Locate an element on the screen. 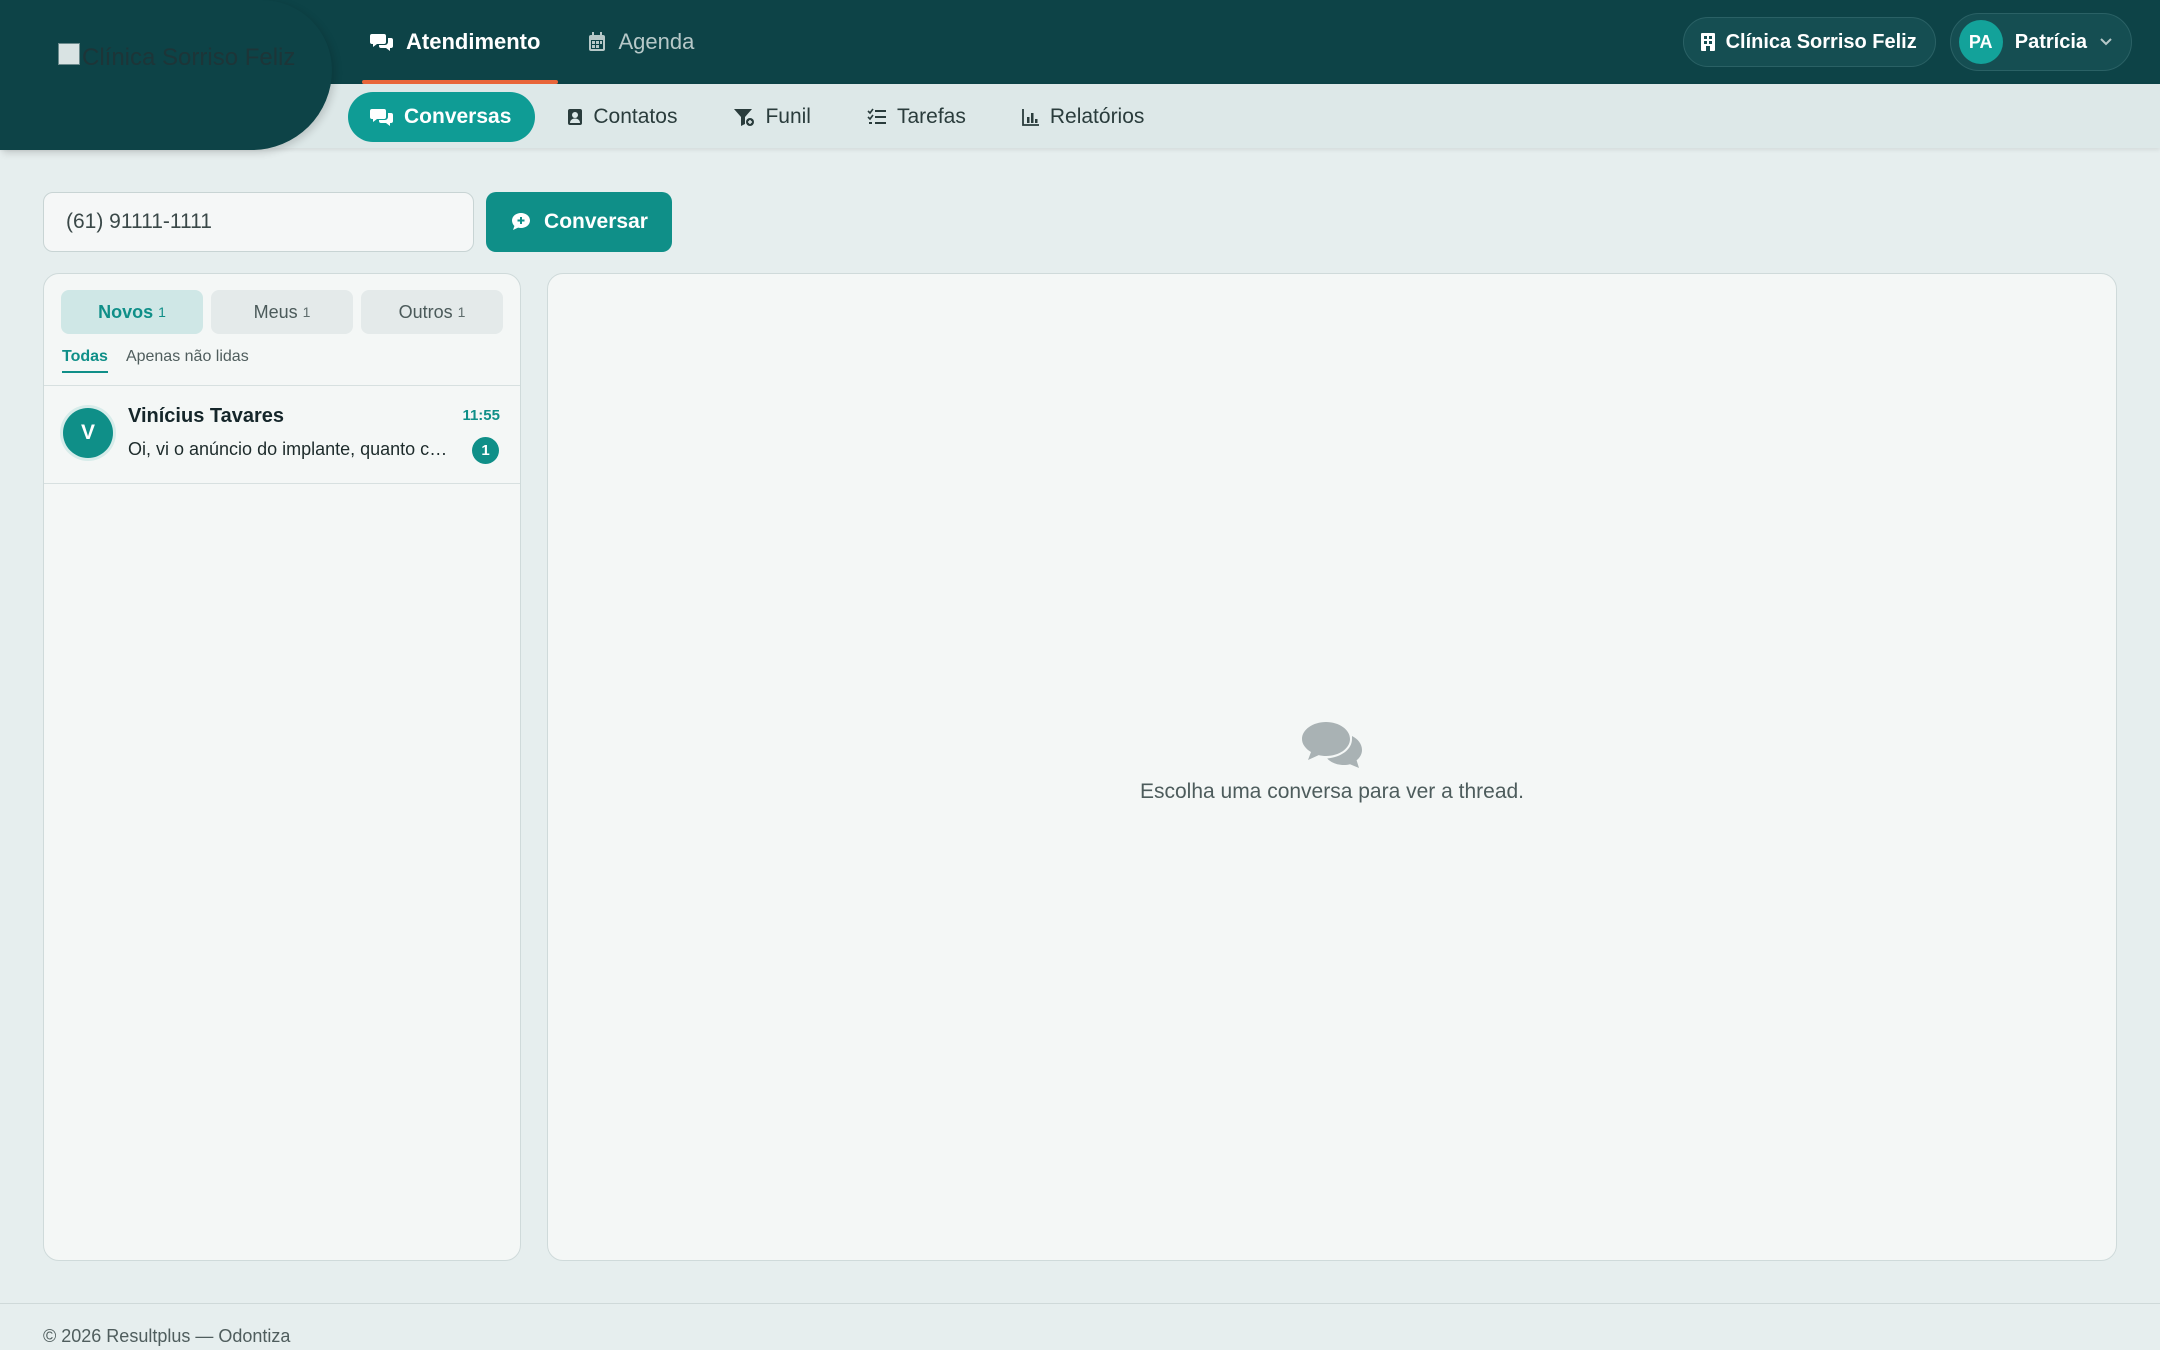  avatar: V is located at coordinates (88, 433).